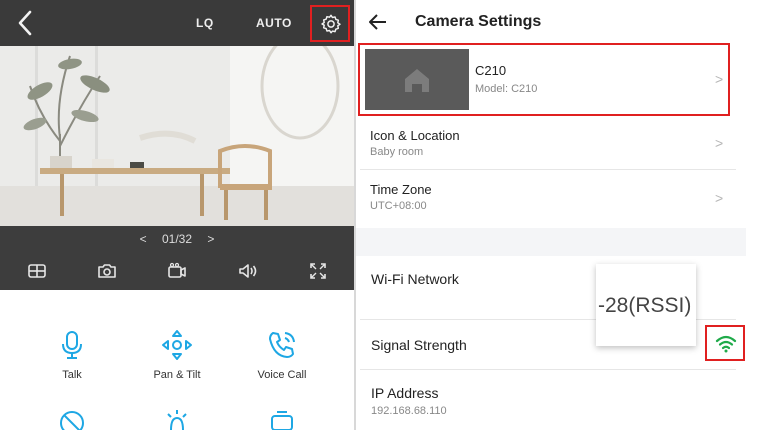  I want to click on live-view-top-bar: LQ AUTO, so click(177, 23).